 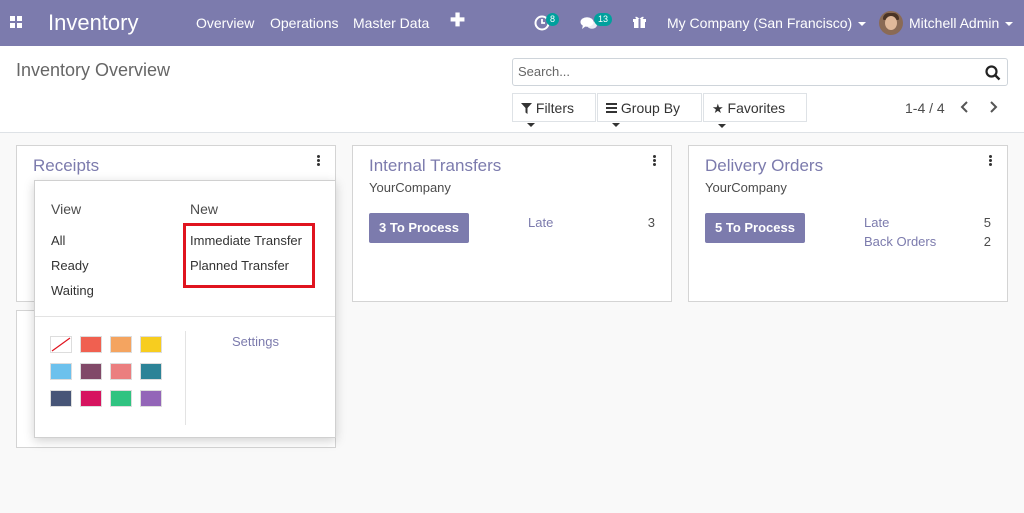 I want to click on group-by-button: Group By, so click(x=649, y=110).